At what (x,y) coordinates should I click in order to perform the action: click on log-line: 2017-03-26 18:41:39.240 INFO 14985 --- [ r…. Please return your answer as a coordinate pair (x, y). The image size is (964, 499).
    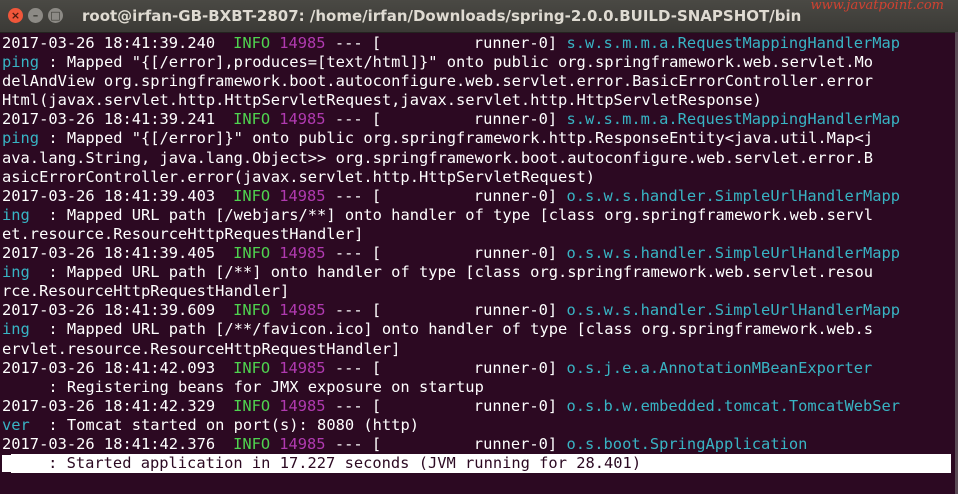
    Looking at the image, I should click on (478, 43).